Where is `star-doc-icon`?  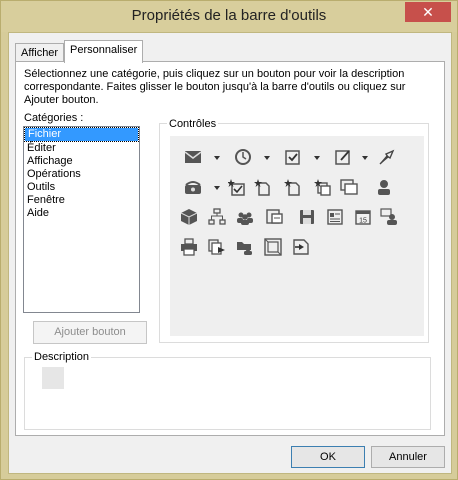 star-doc-icon is located at coordinates (263, 187).